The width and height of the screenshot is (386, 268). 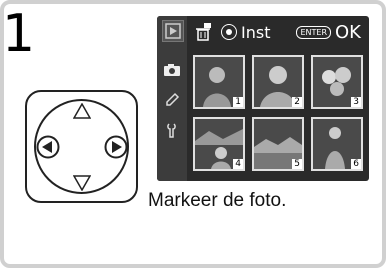 What do you see at coordinates (238, 102) in the screenshot?
I see `thumbnail-number: 1` at bounding box center [238, 102].